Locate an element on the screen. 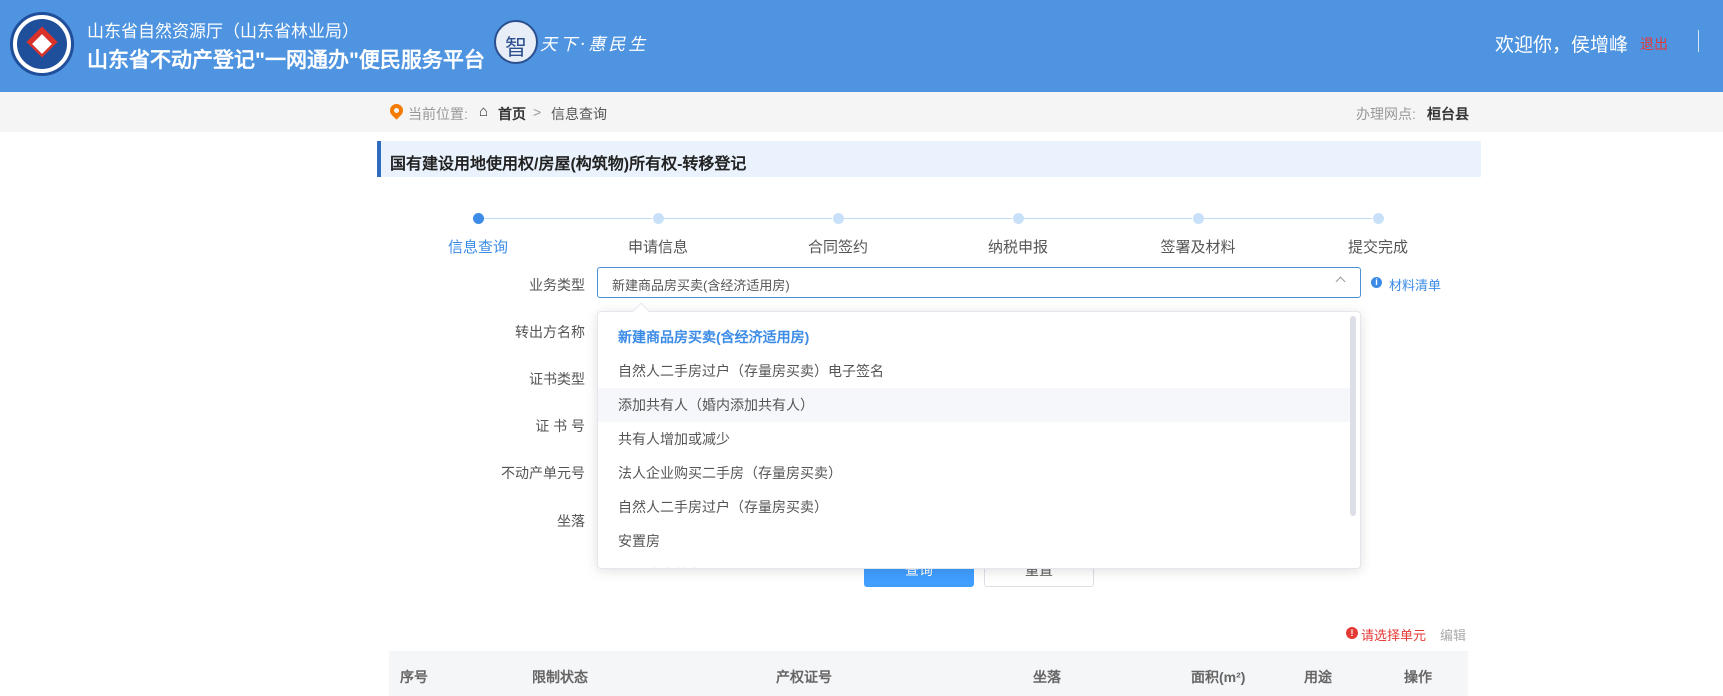  logo-emblem is located at coordinates (42, 44).